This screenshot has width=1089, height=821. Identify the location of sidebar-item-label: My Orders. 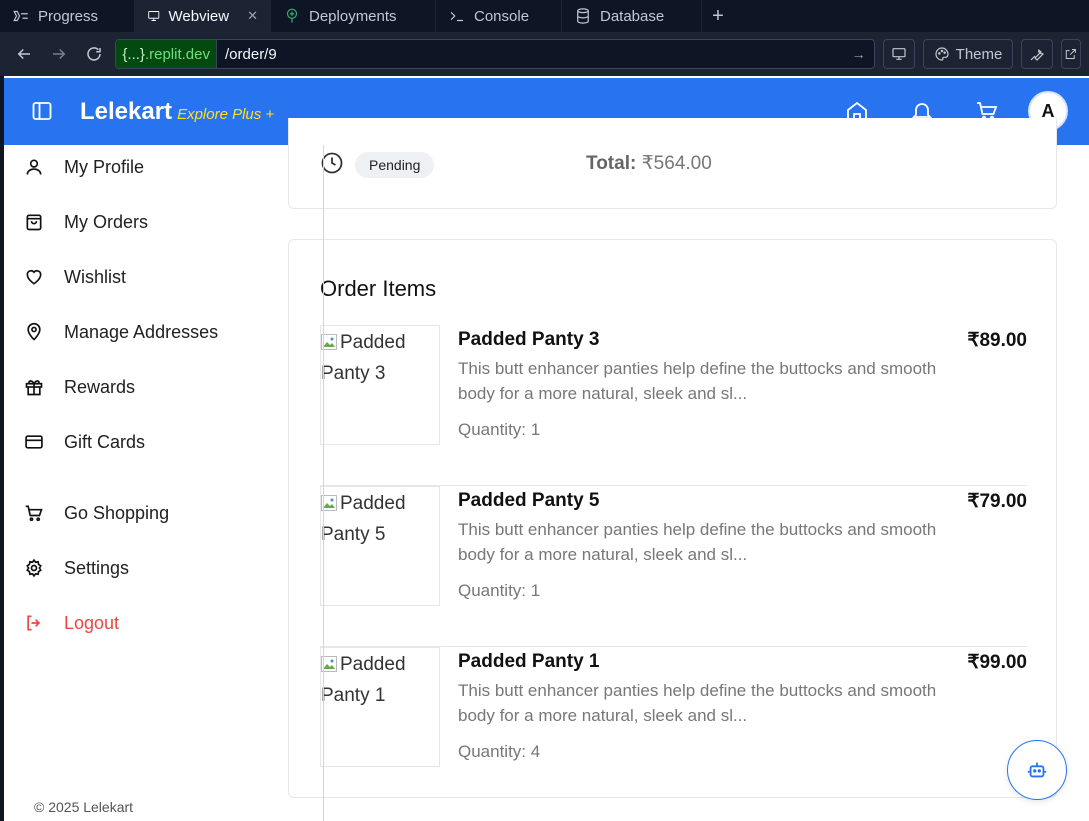
(106, 221).